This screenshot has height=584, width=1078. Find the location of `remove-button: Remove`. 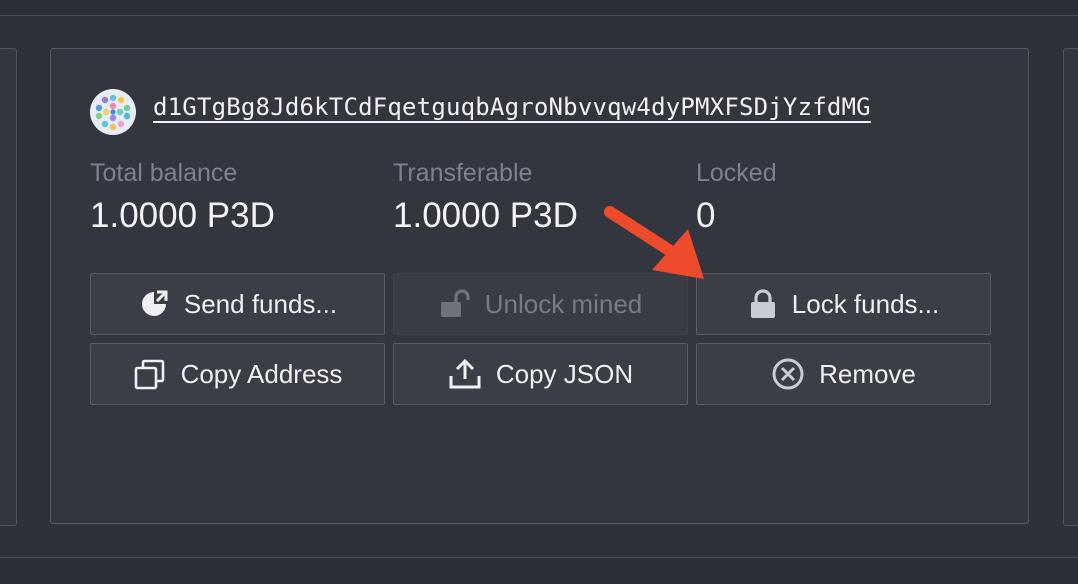

remove-button: Remove is located at coordinates (843, 374).